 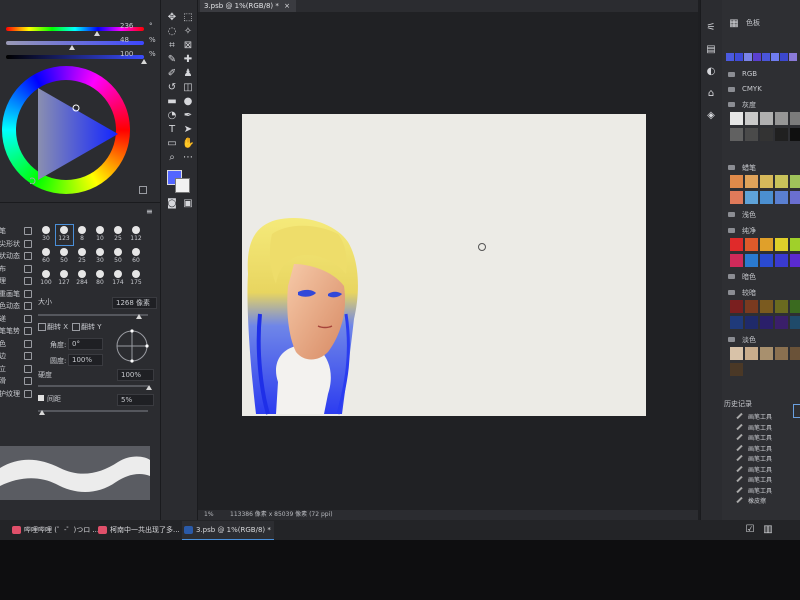 I want to click on tray-check-icon: ☑, so click(x=750, y=530).